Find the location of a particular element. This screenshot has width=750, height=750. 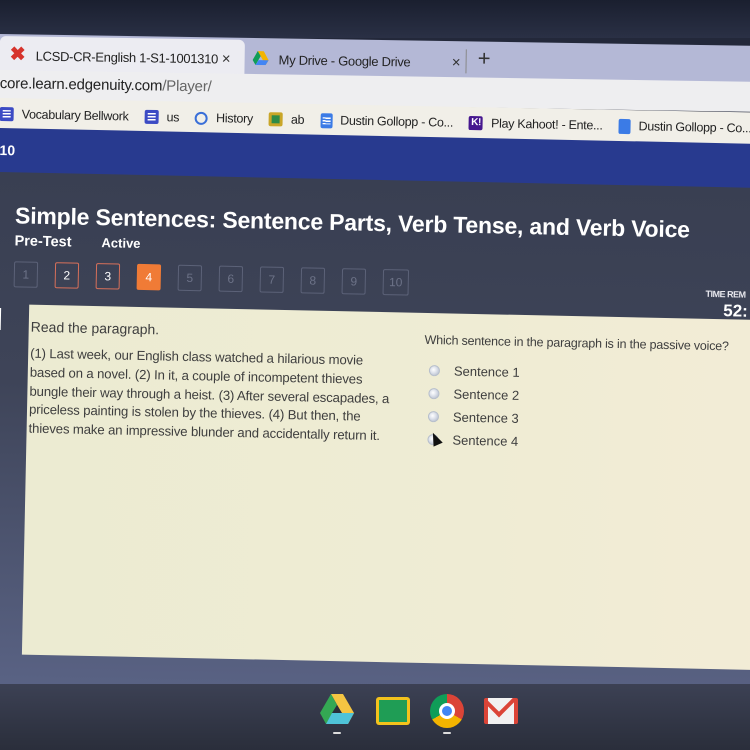

docs-icon is located at coordinates (326, 120).